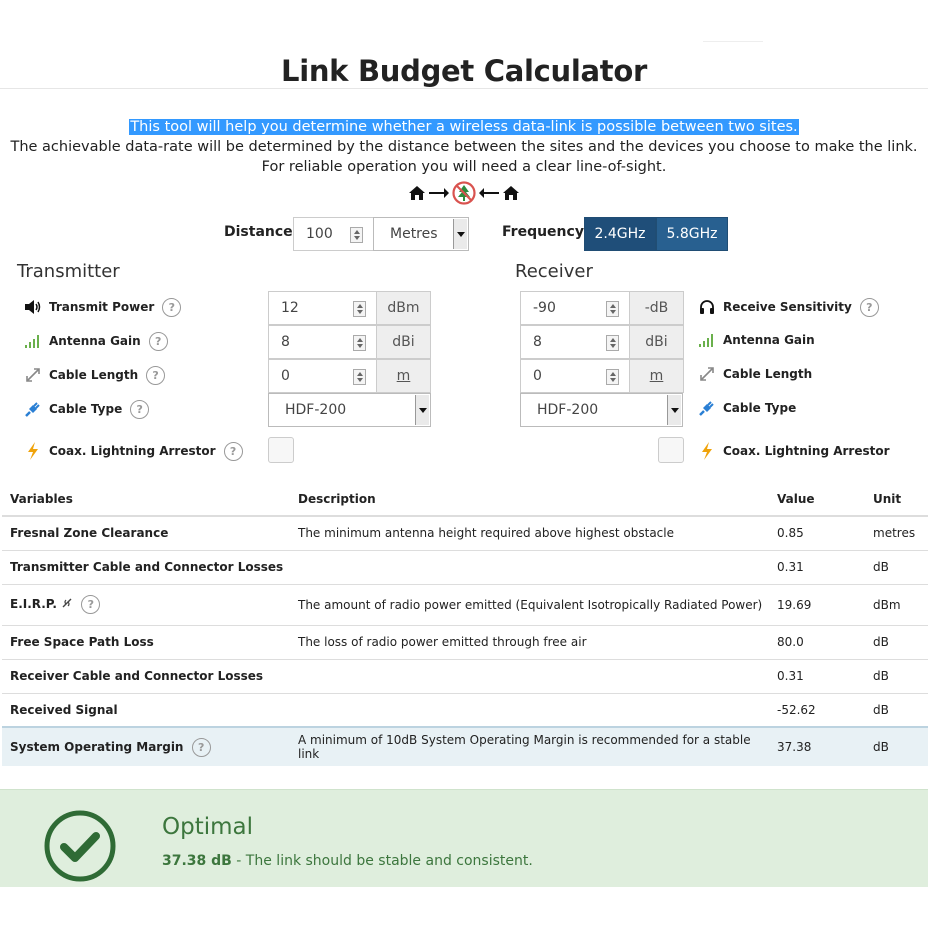 The image size is (928, 928). Describe the element at coordinates (316, 410) in the screenshot. I see `tx-cable-type-value: HDF-200` at that location.